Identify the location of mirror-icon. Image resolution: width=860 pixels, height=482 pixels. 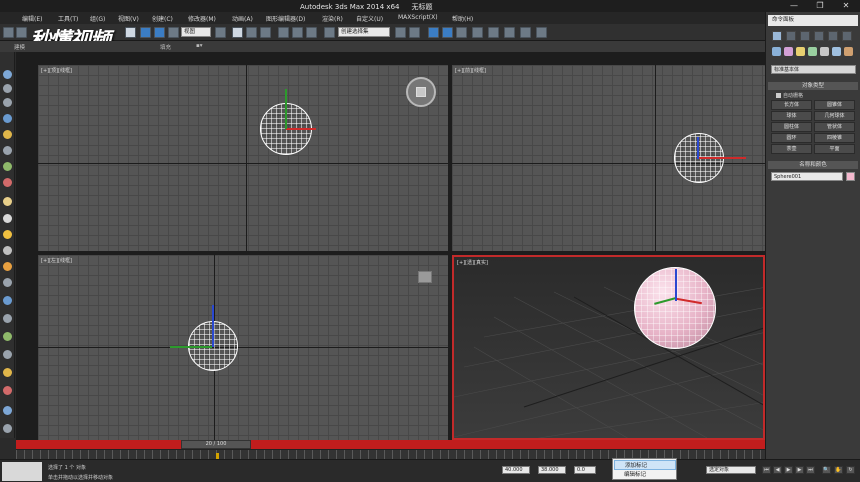
(400, 32).